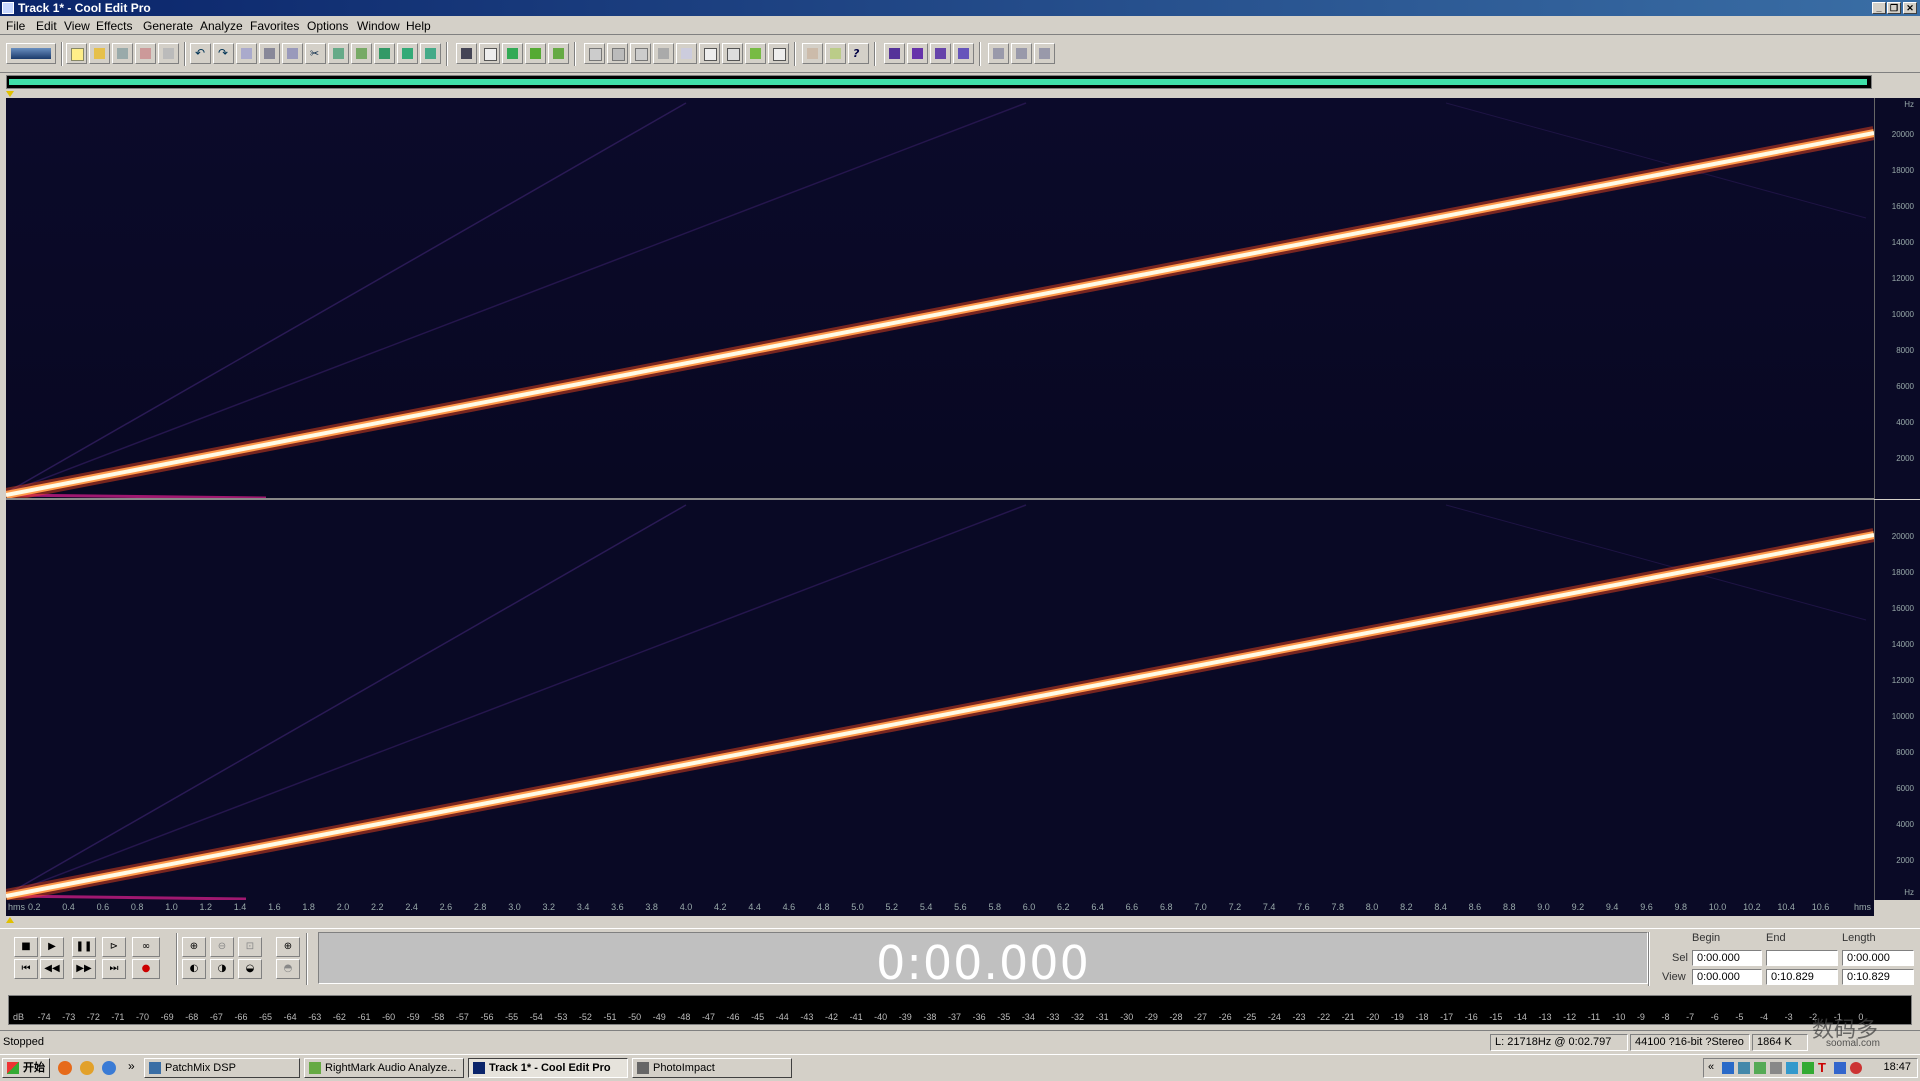 The width and height of the screenshot is (1920, 1081). Describe the element at coordinates (15, 26) in the screenshot. I see `menu-file: File` at that location.